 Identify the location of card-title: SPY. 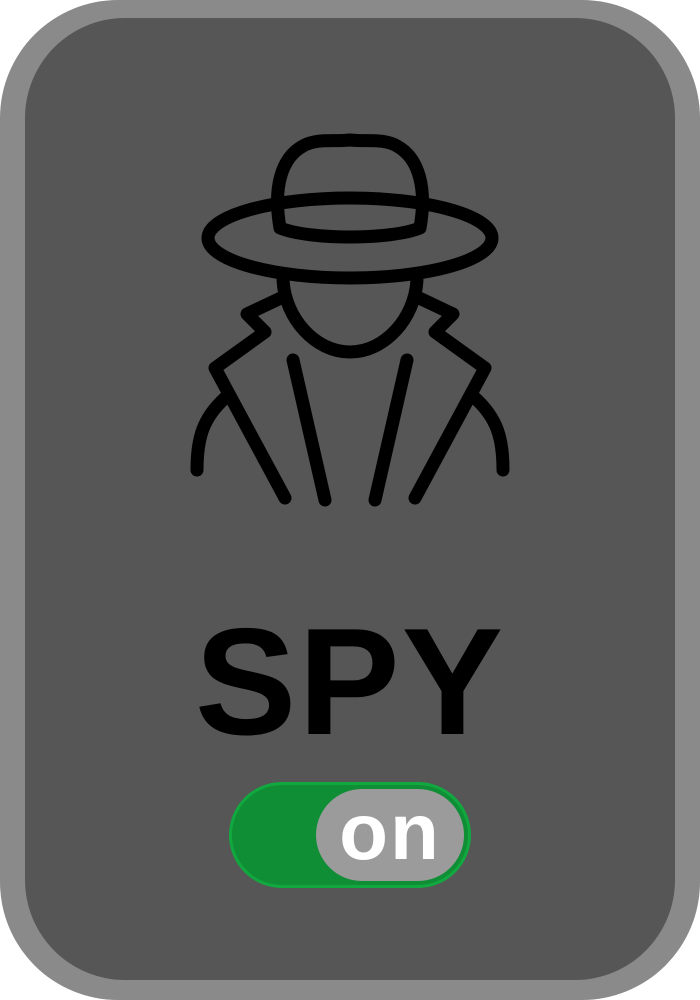
(350, 682).